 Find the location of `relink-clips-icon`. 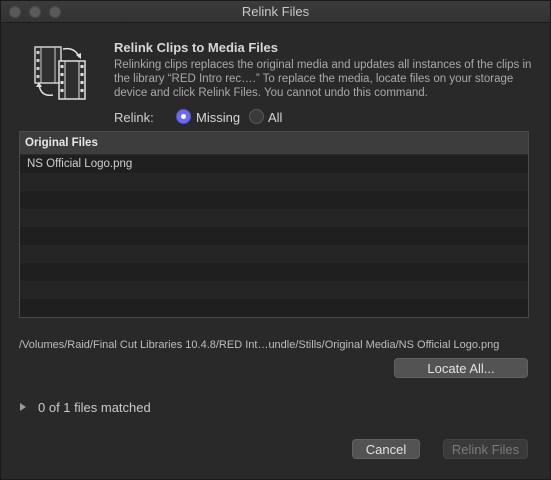

relink-clips-icon is located at coordinates (63, 73).